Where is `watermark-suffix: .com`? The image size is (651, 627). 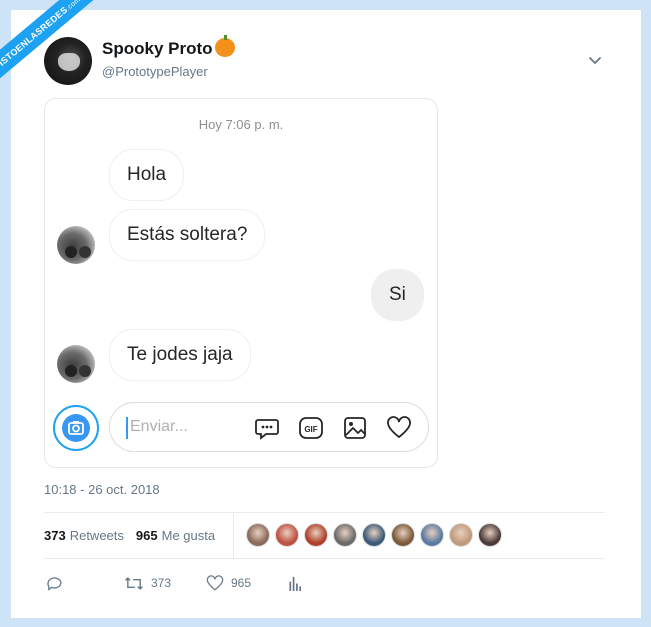
watermark-suffix: .com is located at coordinates (74, 6).